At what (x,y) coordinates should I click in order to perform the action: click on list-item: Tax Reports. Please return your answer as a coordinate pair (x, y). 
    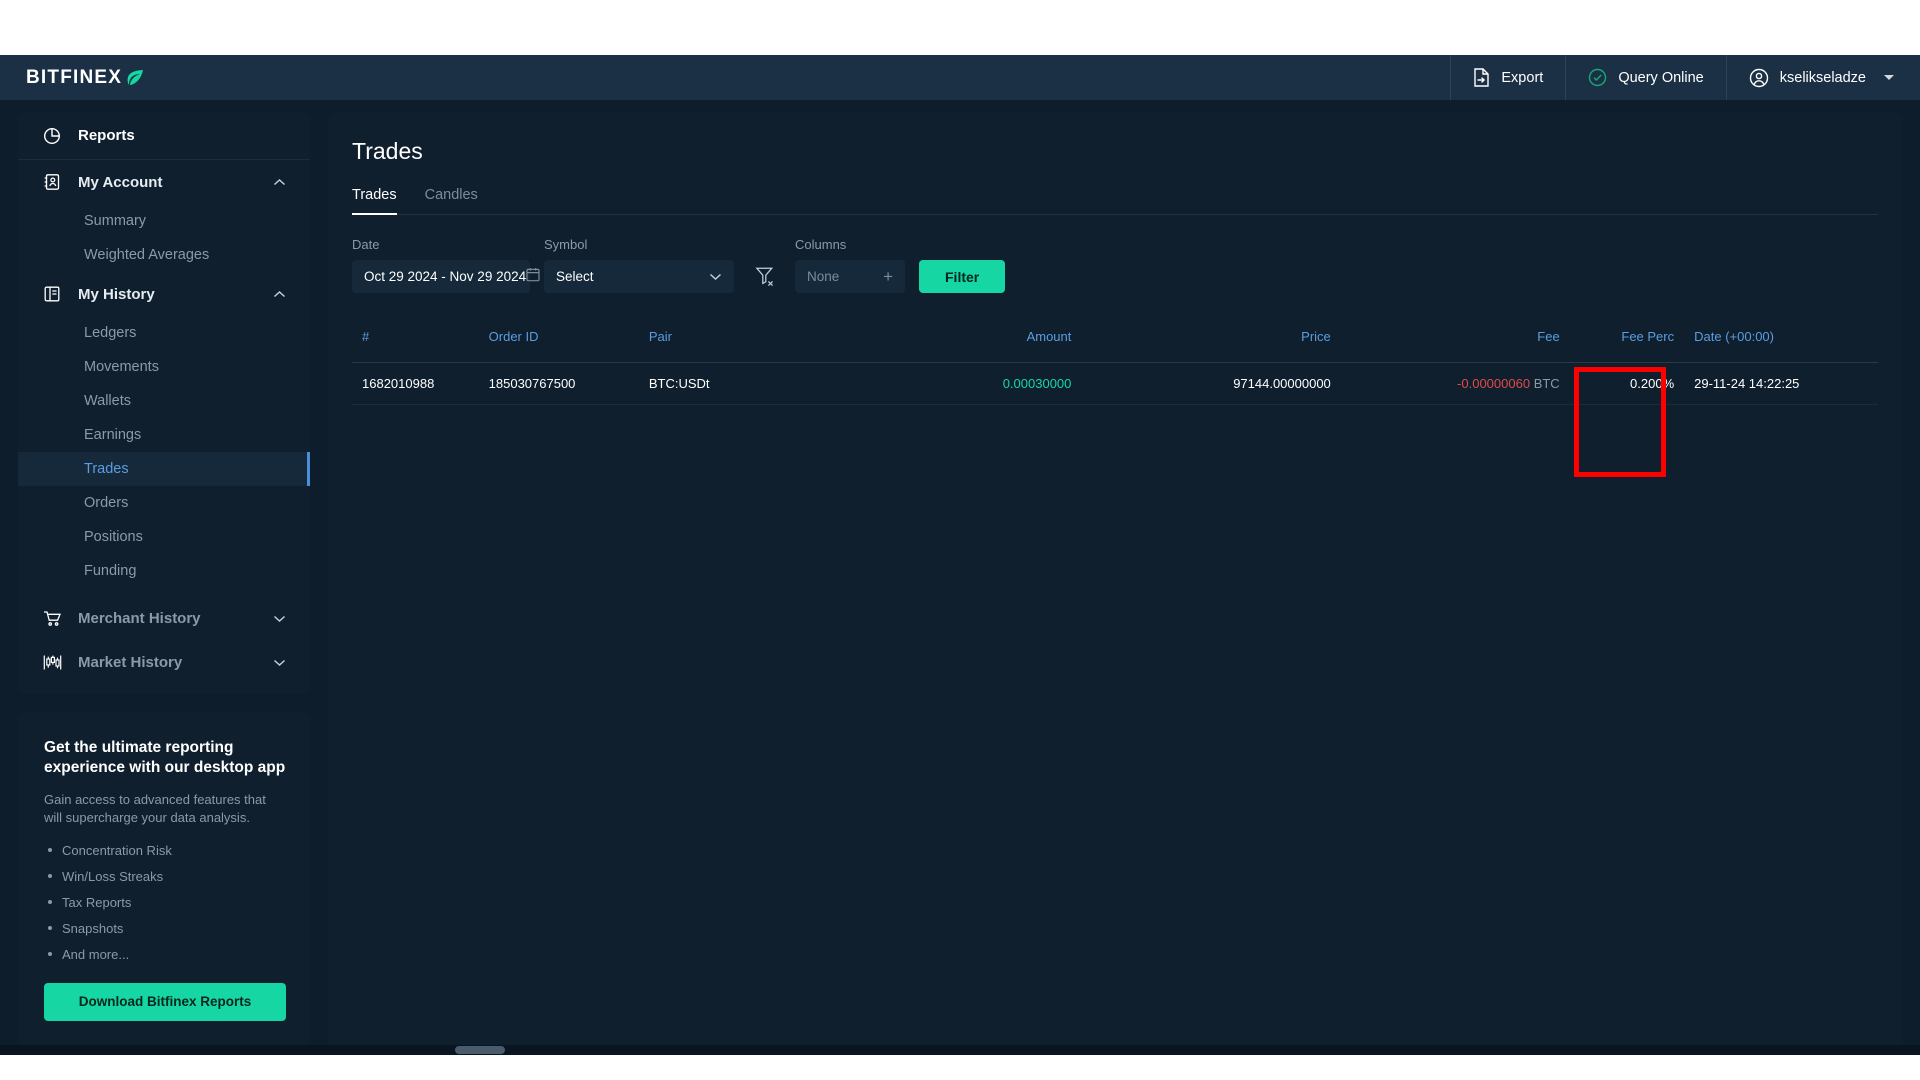
    Looking at the image, I should click on (165, 902).